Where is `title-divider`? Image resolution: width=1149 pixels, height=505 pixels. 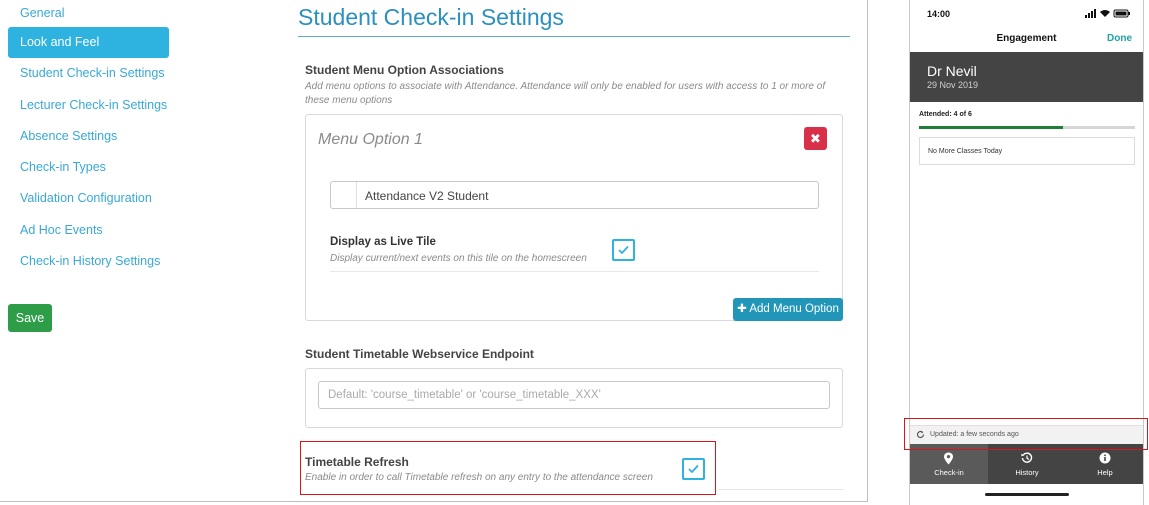
title-divider is located at coordinates (574, 36).